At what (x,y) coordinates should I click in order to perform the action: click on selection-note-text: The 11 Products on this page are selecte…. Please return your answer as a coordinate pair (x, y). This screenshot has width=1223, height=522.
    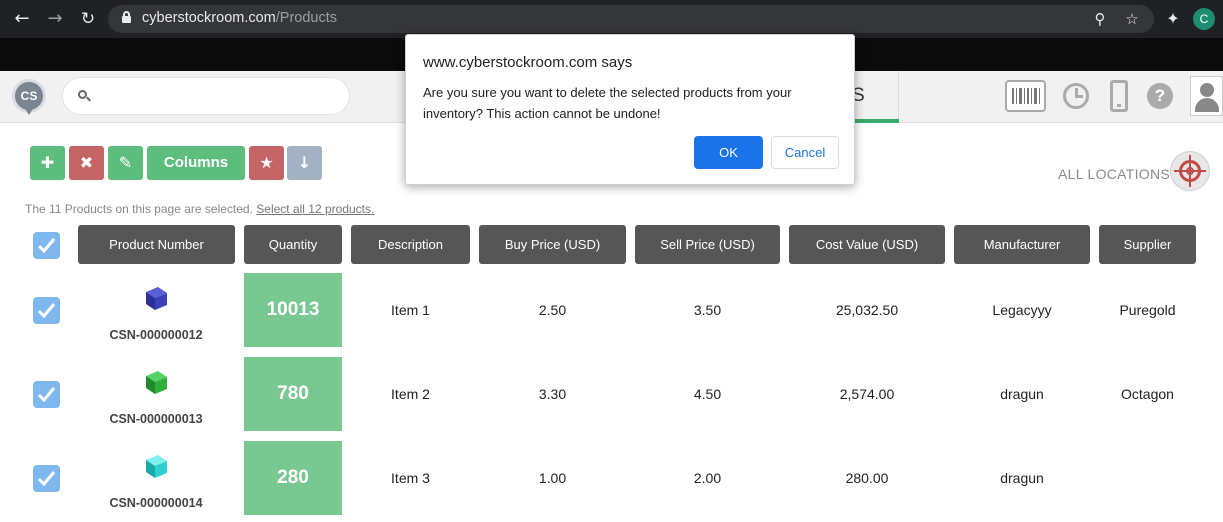
    Looking at the image, I should click on (139, 209).